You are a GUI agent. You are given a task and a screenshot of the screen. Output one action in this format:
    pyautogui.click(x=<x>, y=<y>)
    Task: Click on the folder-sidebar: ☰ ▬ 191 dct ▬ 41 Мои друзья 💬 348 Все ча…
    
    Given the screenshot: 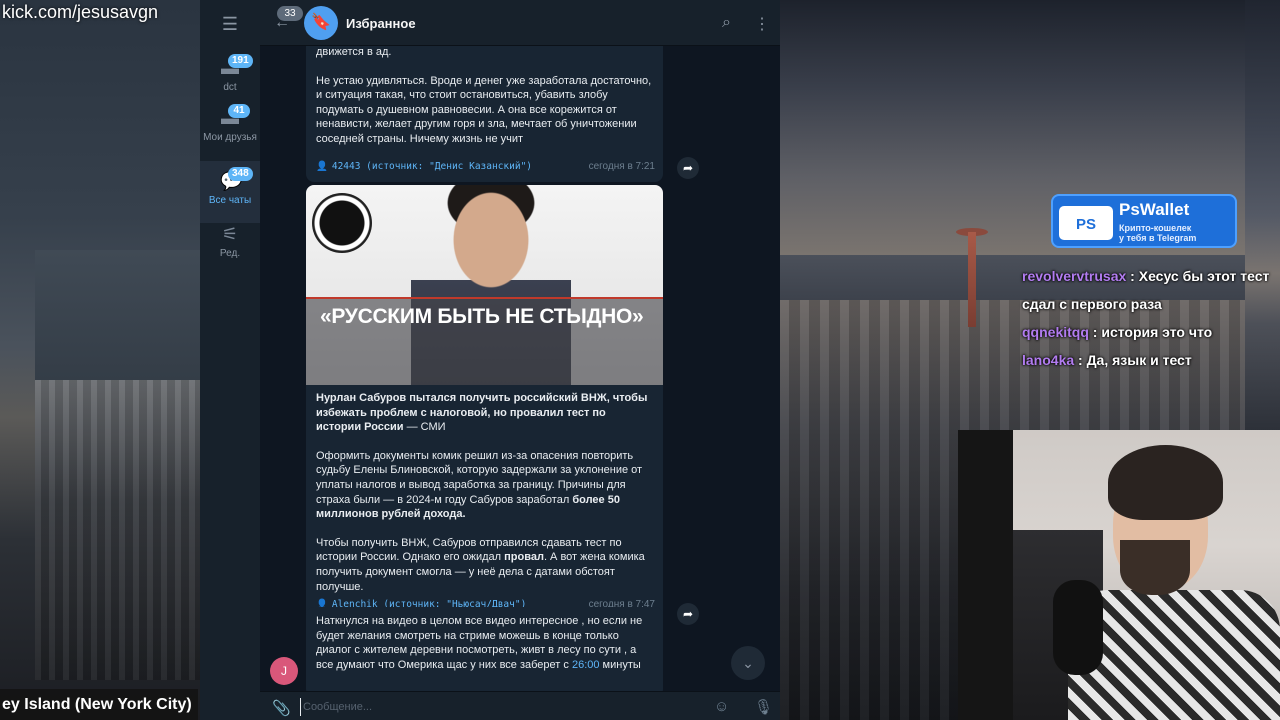 What is the action you would take?
    pyautogui.click(x=230, y=360)
    